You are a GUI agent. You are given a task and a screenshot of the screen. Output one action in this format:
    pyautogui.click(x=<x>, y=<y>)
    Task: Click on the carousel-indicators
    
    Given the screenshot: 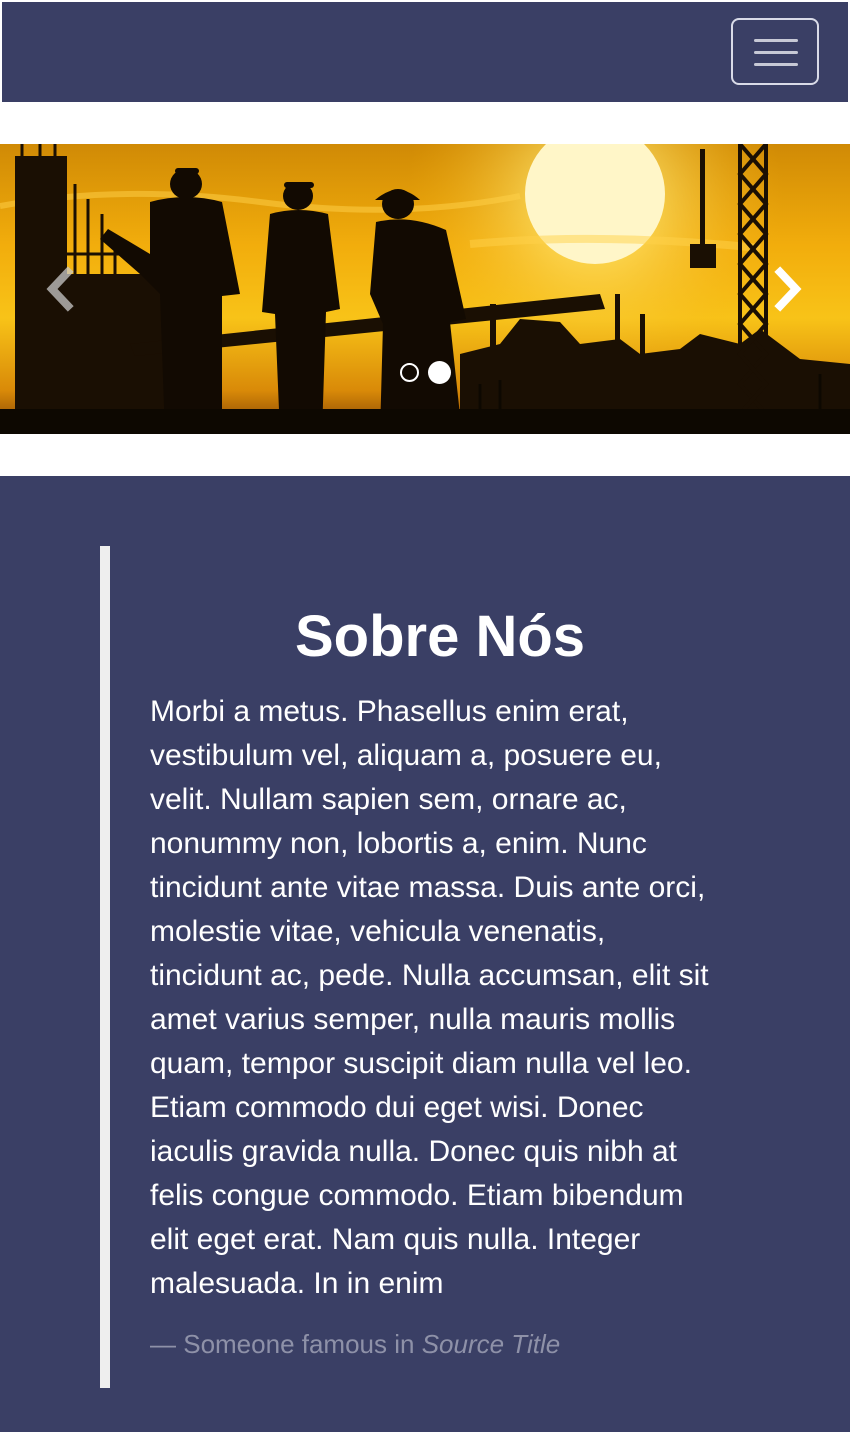 What is the action you would take?
    pyautogui.click(x=428, y=373)
    